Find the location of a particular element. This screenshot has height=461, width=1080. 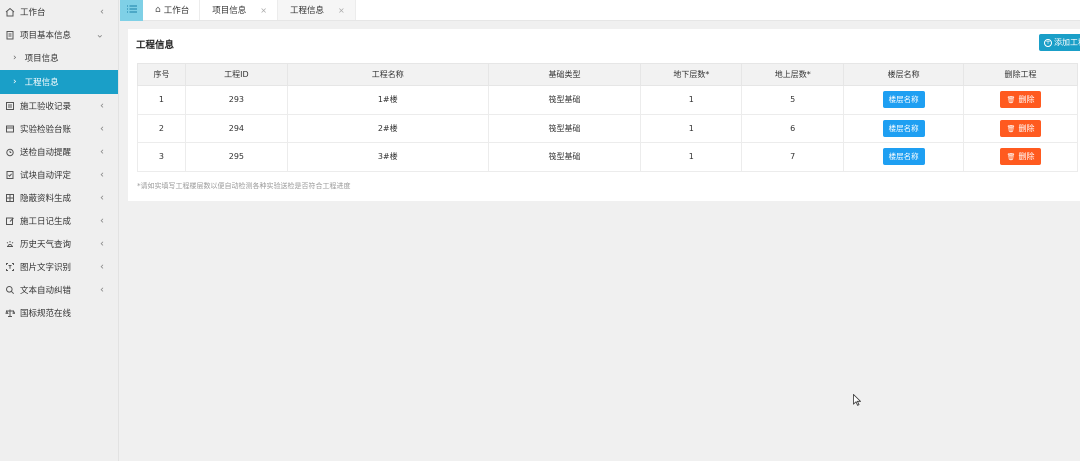

sidebar-item-text-correction: 文本自动纠错 ‹ is located at coordinates (59, 289).